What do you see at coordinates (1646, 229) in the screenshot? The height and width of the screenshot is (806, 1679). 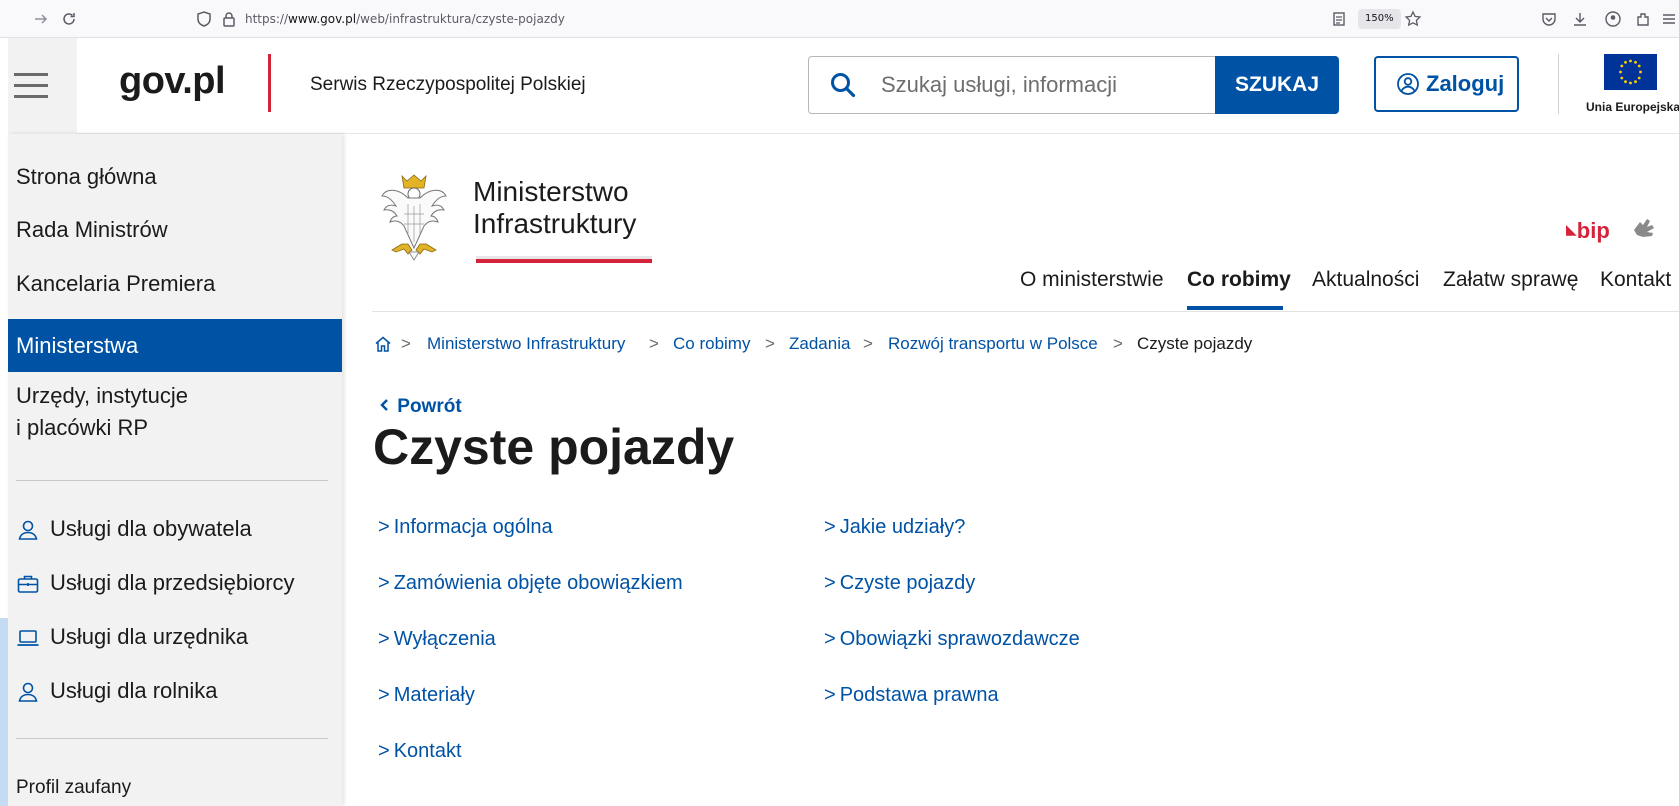 I see `sign-language-icon` at bounding box center [1646, 229].